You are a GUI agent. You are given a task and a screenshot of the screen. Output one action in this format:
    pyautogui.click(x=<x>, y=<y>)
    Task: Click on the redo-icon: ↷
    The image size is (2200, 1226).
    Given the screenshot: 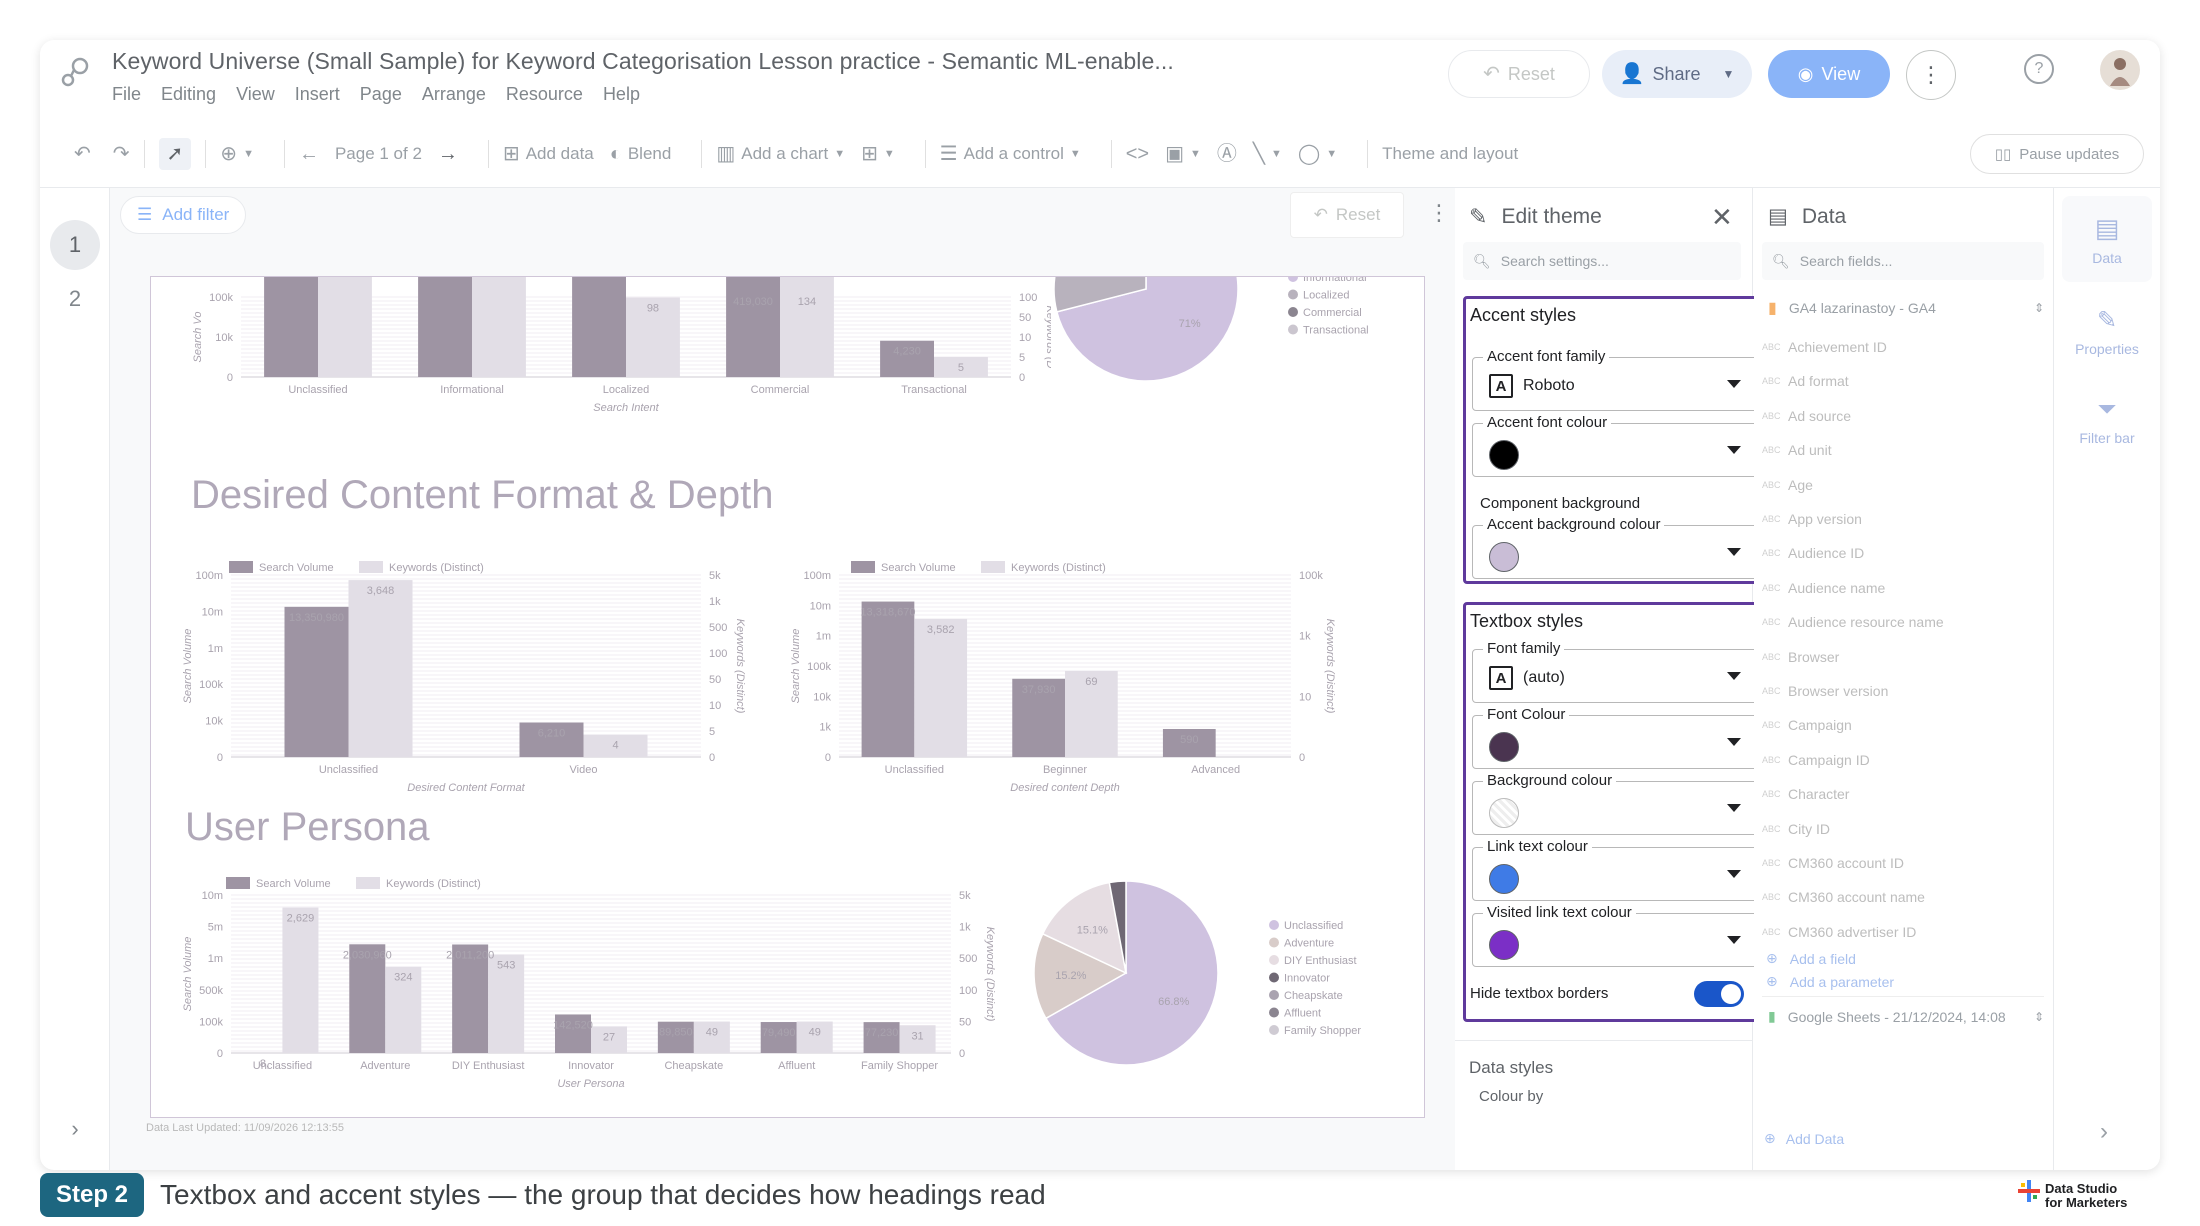 What is the action you would take?
    pyautogui.click(x=121, y=154)
    